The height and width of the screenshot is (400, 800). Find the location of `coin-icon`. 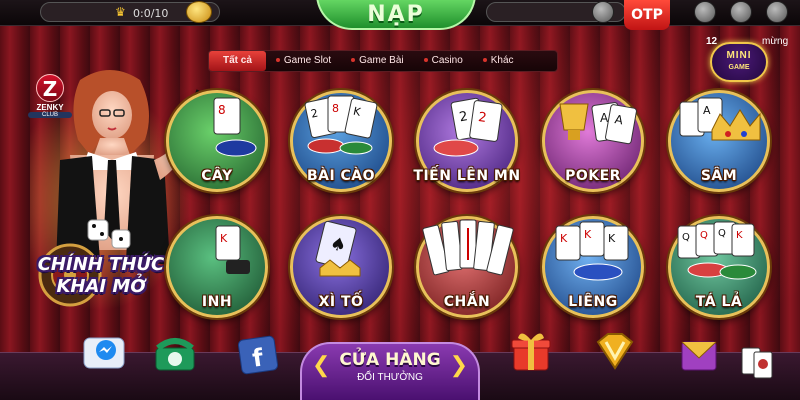

coin-icon is located at coordinates (199, 12).